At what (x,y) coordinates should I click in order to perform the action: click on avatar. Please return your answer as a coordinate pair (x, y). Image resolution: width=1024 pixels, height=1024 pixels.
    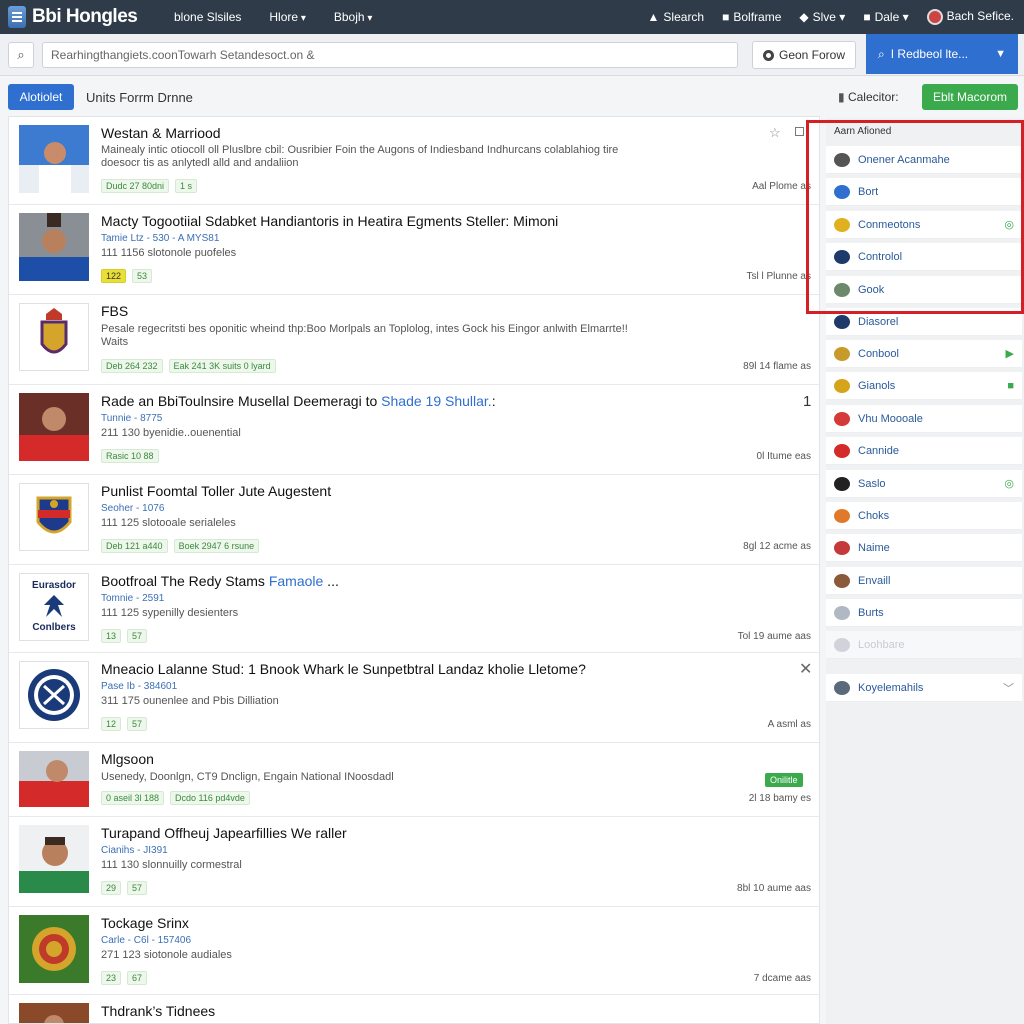
    Looking at the image, I should click on (934, 17).